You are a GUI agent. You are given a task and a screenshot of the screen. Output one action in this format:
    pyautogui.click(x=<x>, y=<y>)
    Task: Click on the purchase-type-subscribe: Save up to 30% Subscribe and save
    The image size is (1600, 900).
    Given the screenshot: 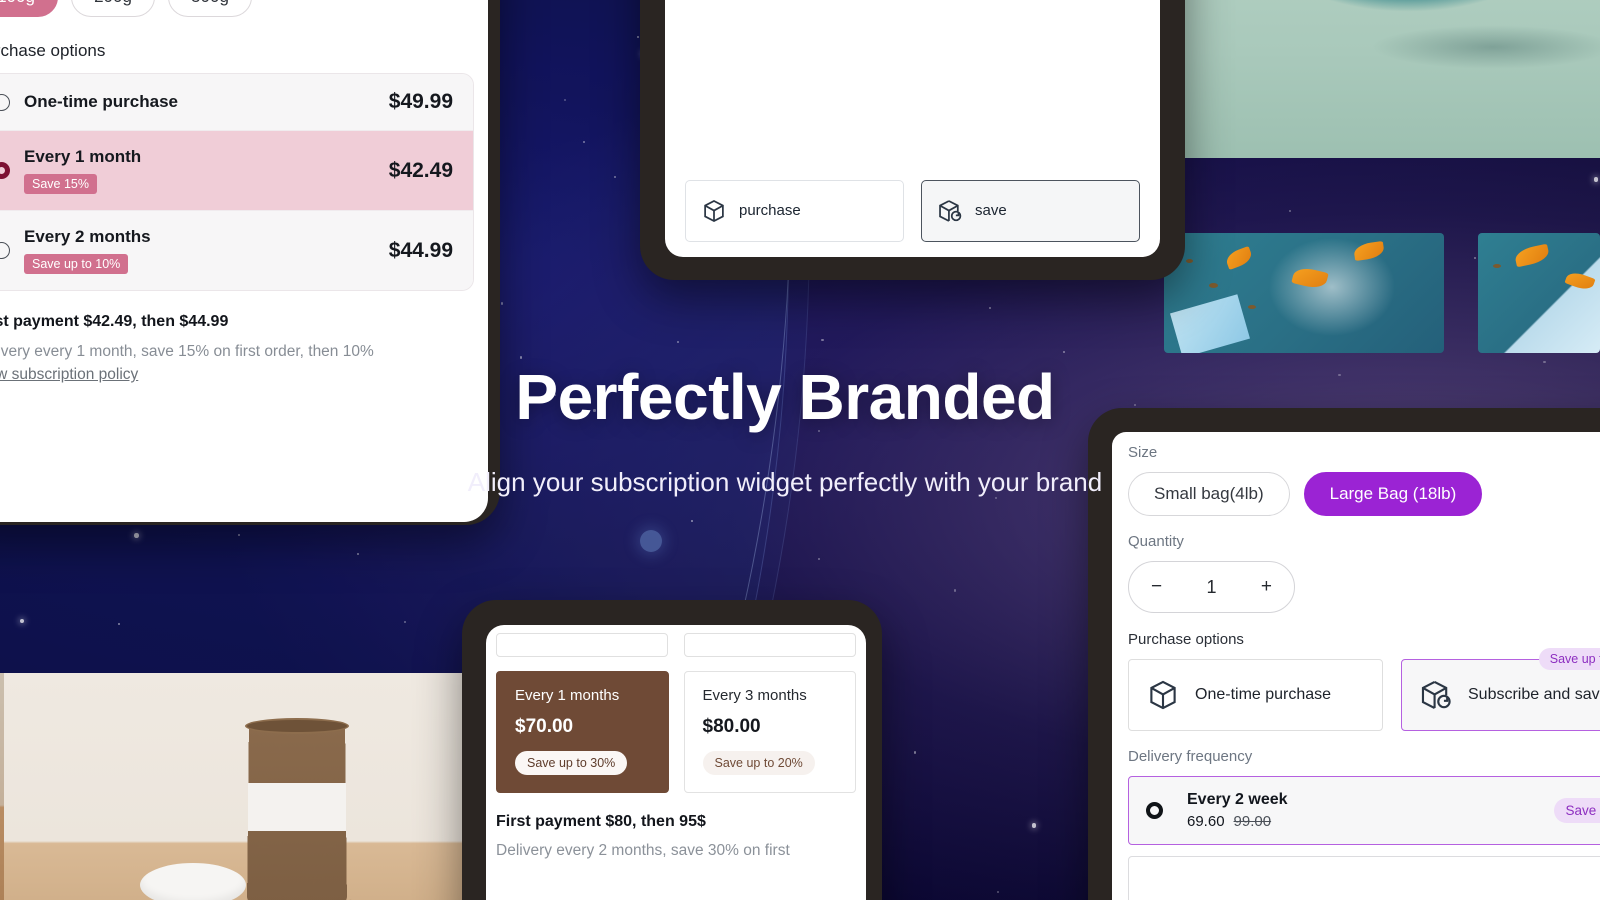 What is the action you would take?
    pyautogui.click(x=1500, y=689)
    